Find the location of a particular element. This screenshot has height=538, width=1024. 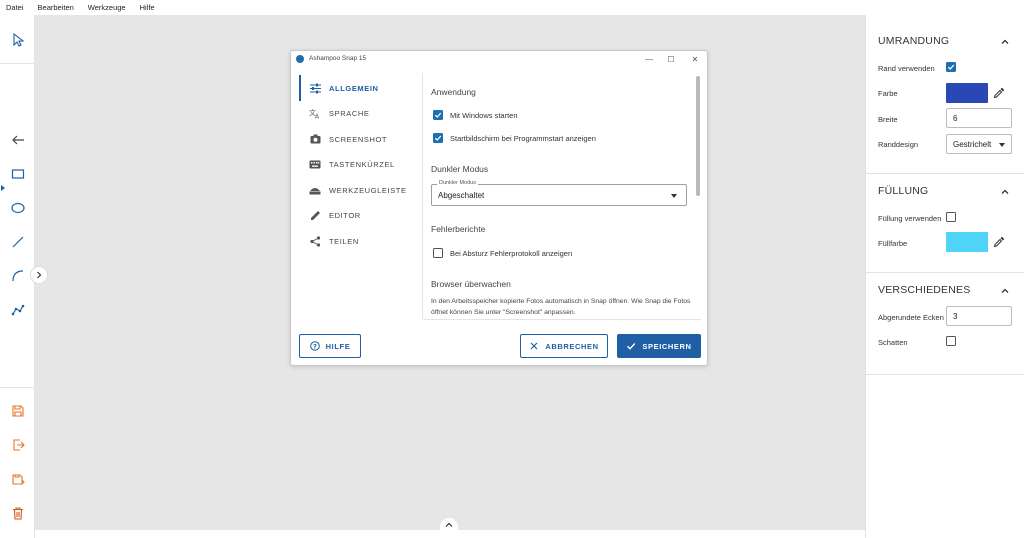

line-tool-button is located at coordinates (17, 242).